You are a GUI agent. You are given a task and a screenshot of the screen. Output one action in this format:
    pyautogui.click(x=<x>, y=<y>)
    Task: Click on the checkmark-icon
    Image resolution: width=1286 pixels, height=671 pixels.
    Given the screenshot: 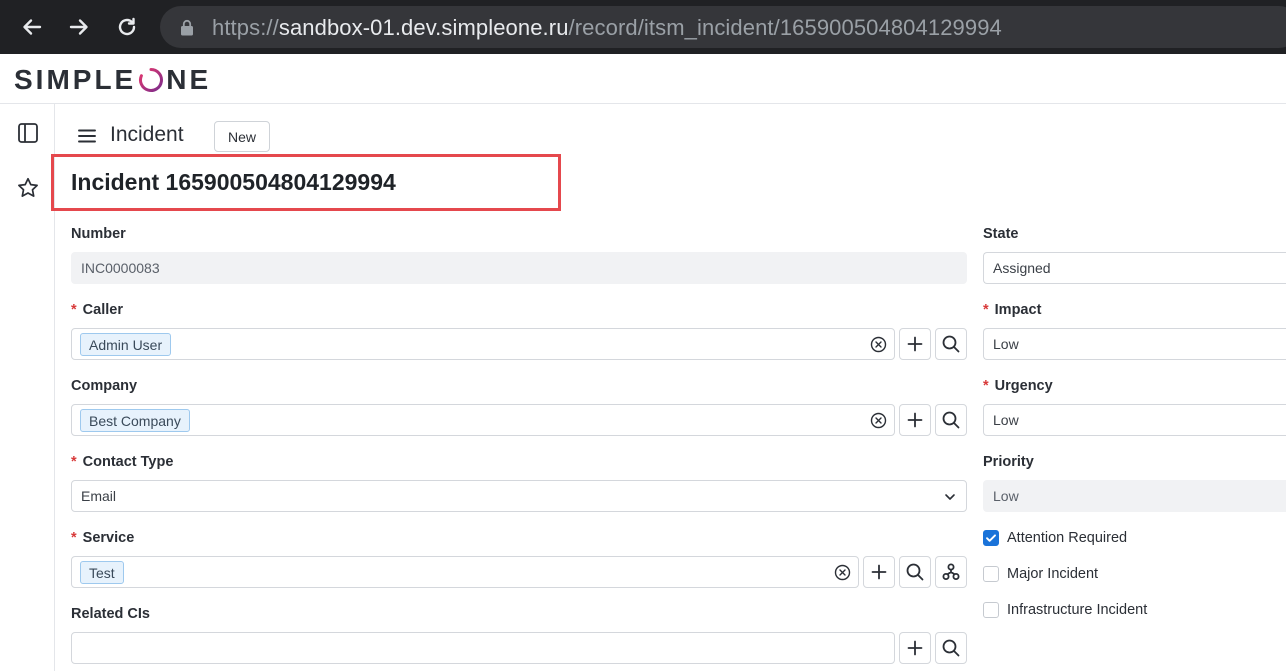 What is the action you would take?
    pyautogui.click(x=991, y=538)
    